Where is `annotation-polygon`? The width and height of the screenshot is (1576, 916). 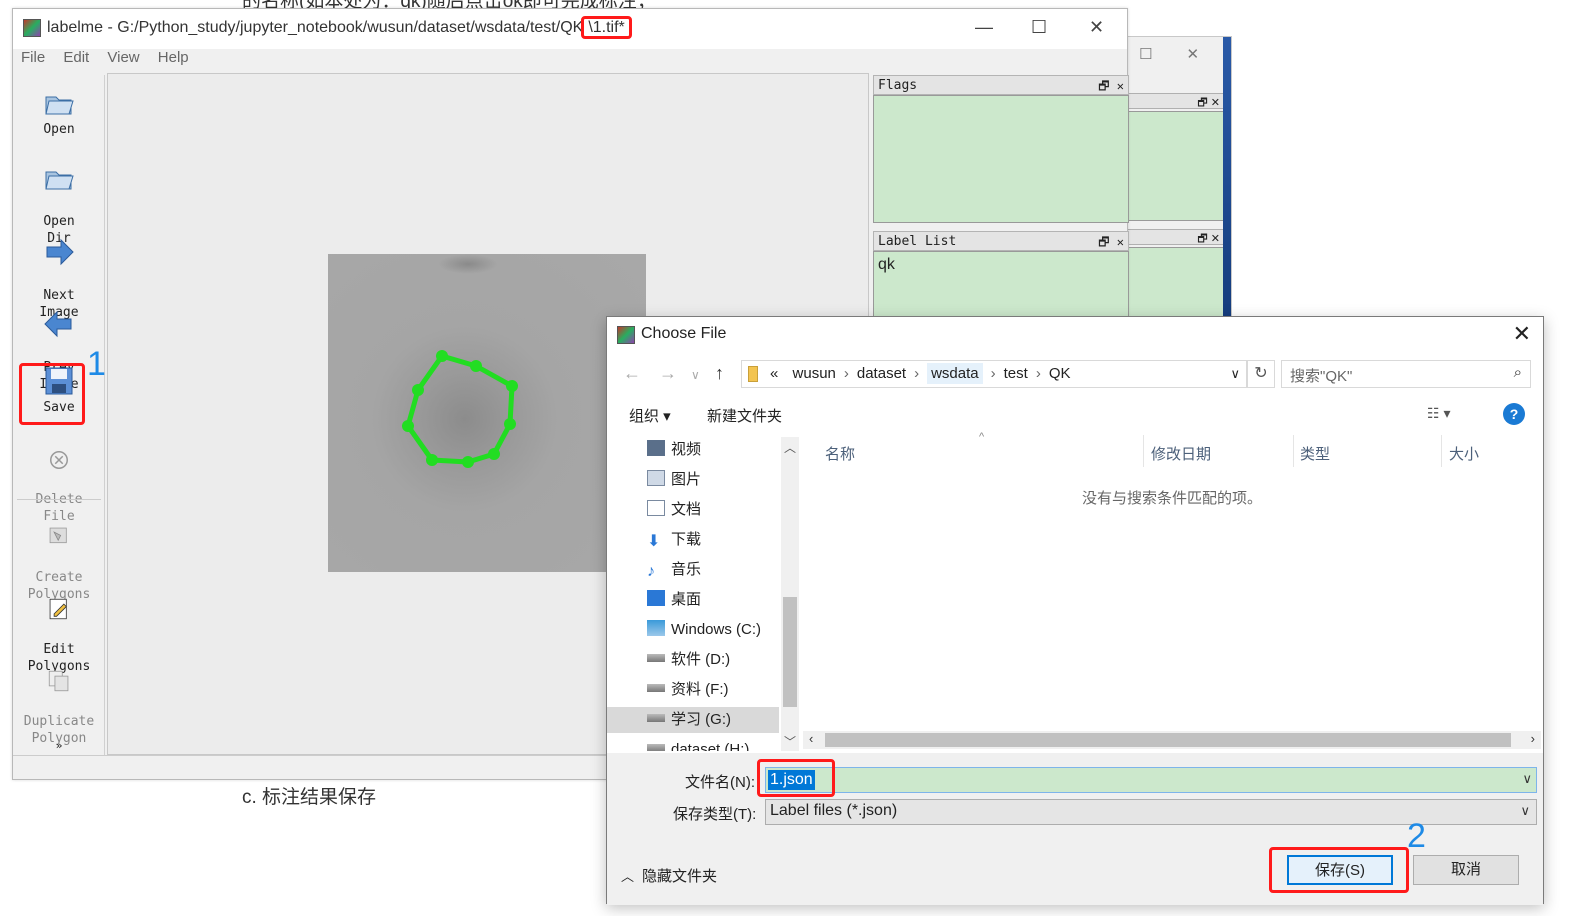 annotation-polygon is located at coordinates (487, 413).